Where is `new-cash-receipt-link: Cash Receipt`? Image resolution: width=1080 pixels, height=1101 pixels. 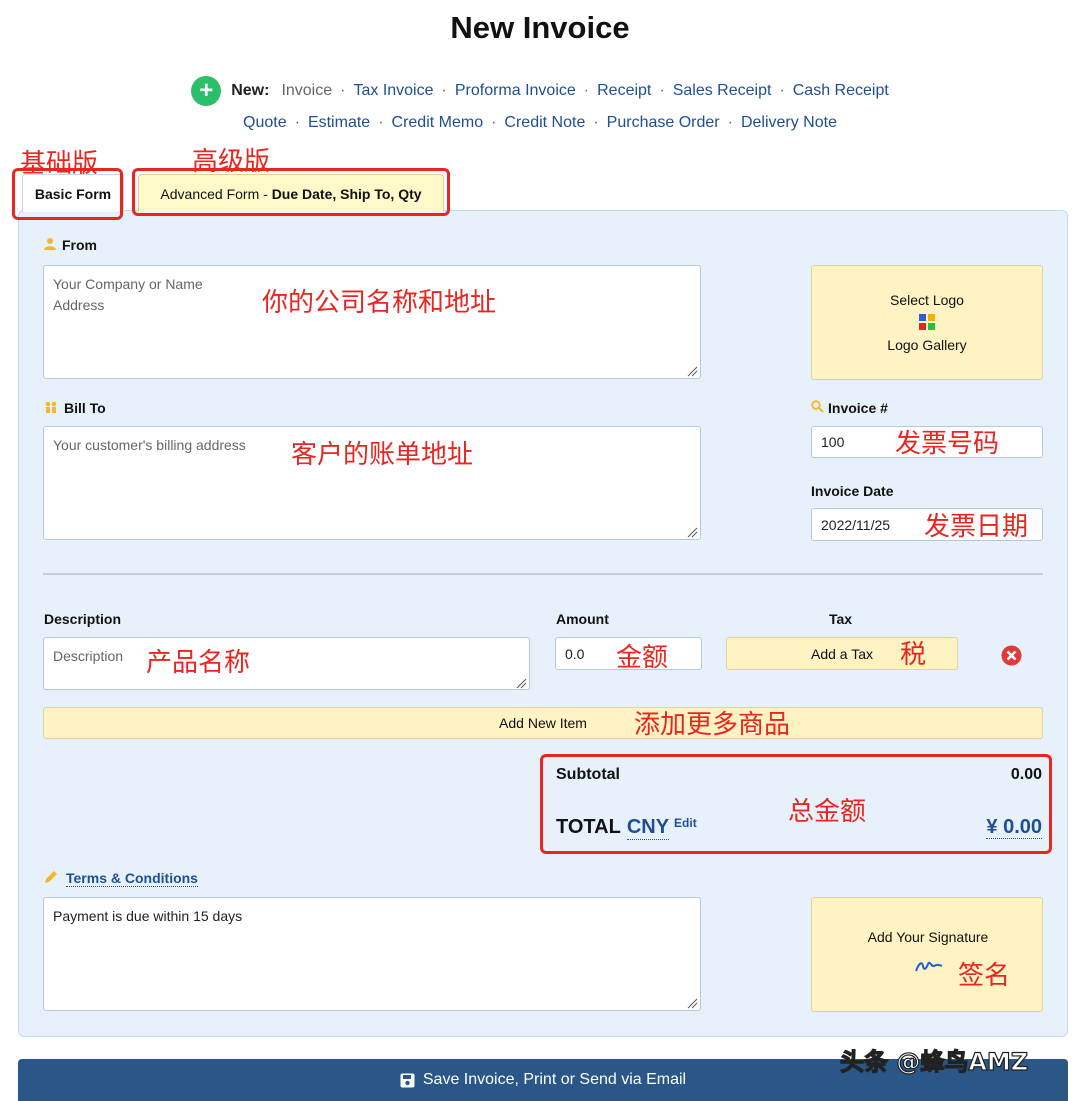
new-cash-receipt-link: Cash Receipt is located at coordinates (841, 91).